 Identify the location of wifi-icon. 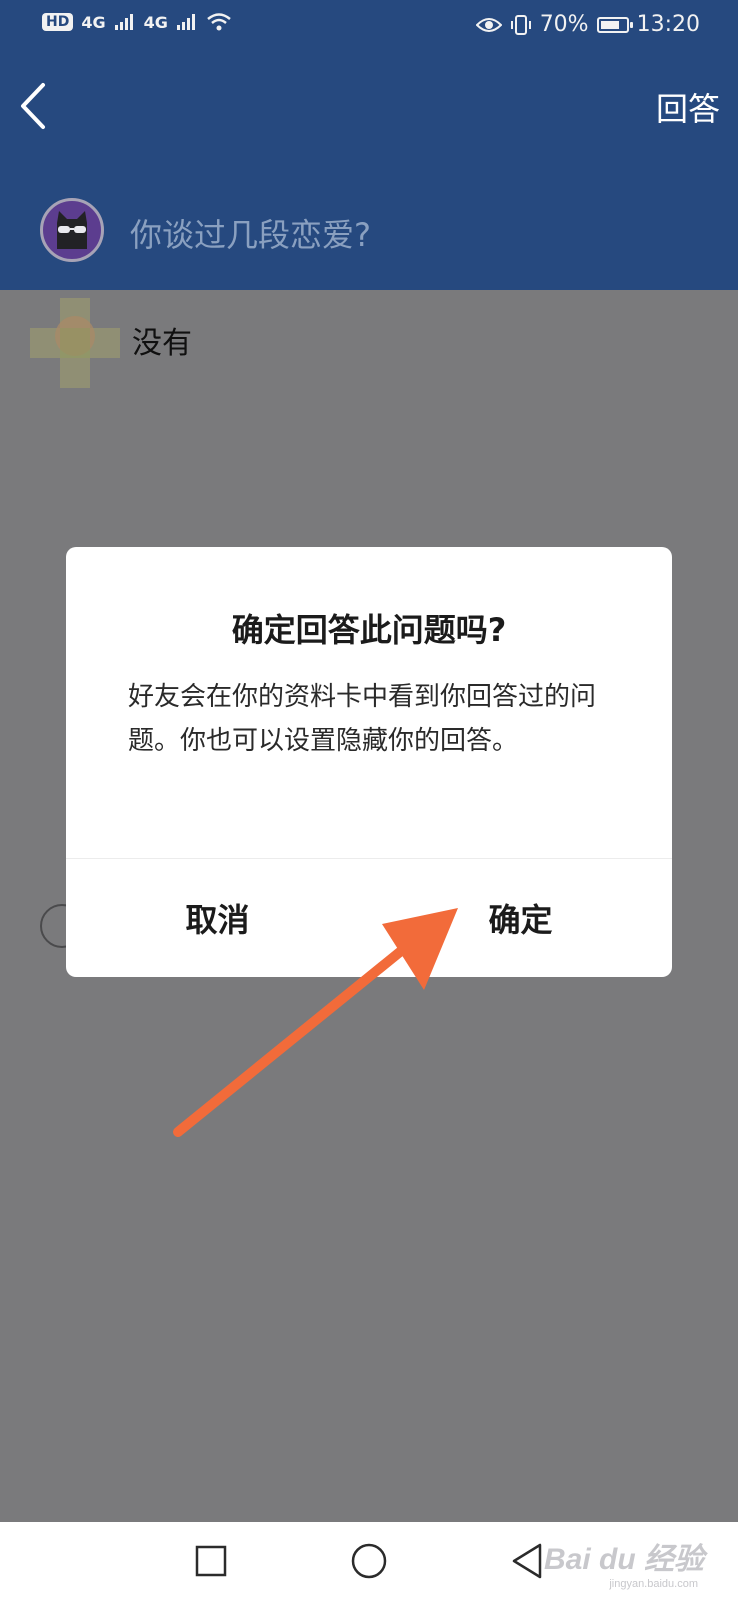
(219, 22).